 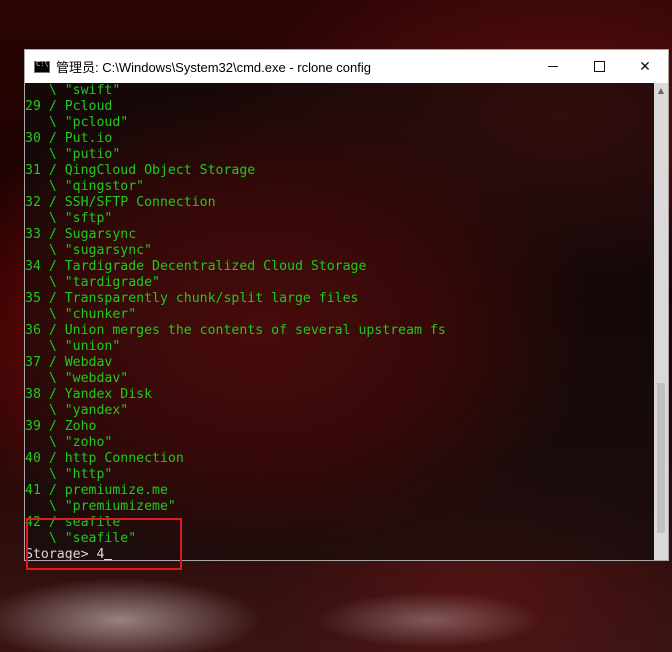 I want to click on highlight-annotation, so click(x=104, y=544).